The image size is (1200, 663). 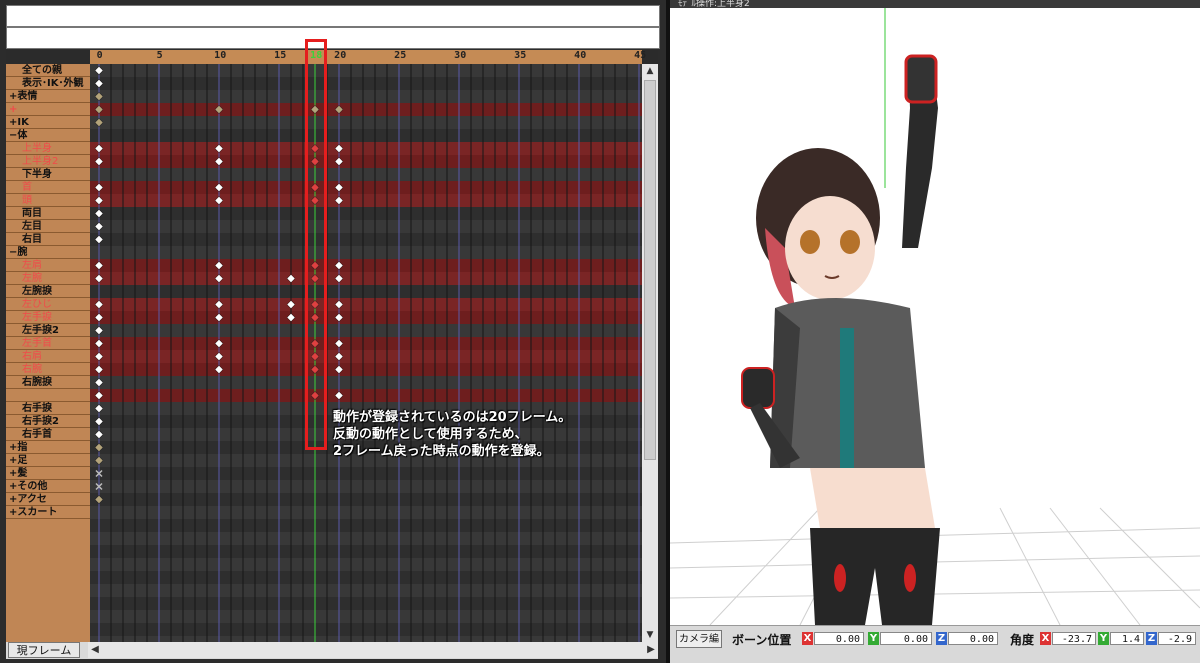 What do you see at coordinates (48, 200) in the screenshot?
I see `bone-row: 頭` at bounding box center [48, 200].